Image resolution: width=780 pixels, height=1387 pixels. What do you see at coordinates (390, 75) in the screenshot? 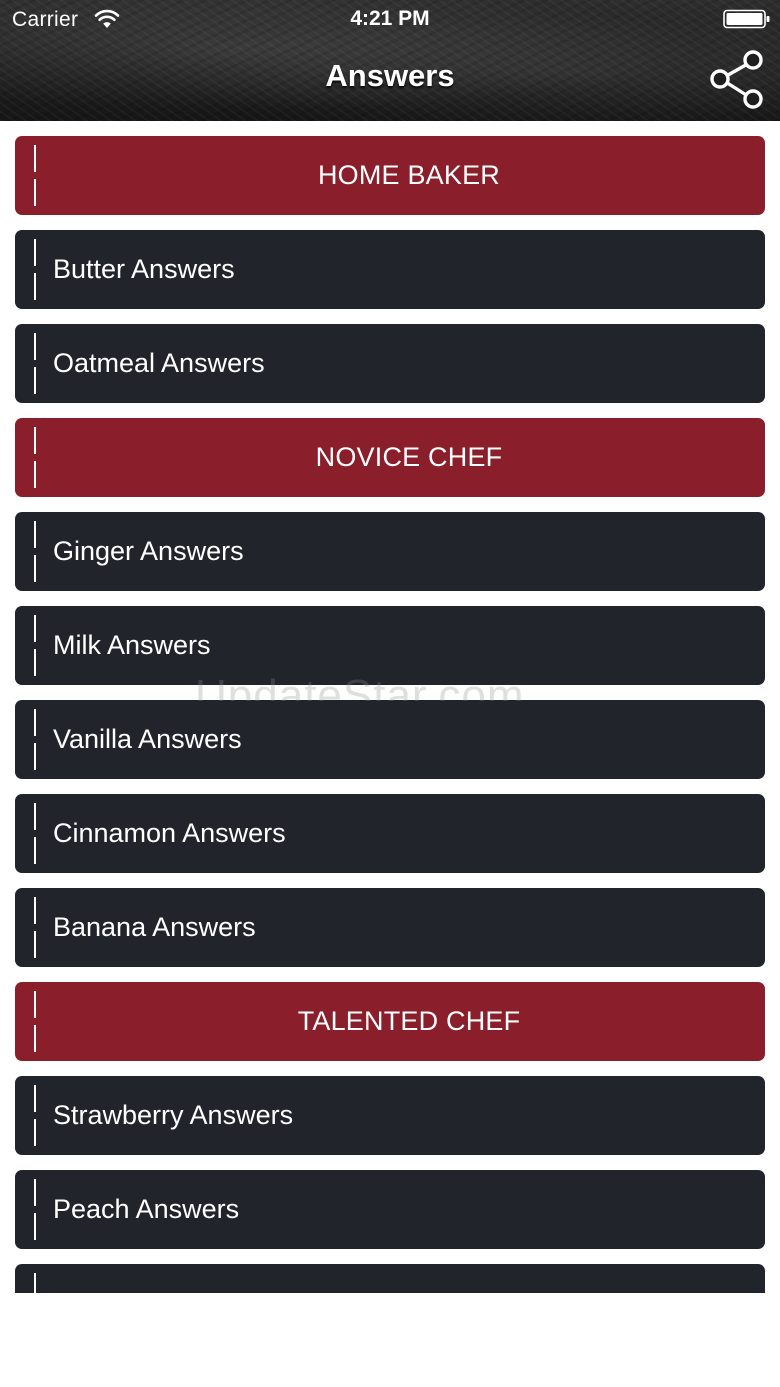
I see `page-title: Answers` at bounding box center [390, 75].